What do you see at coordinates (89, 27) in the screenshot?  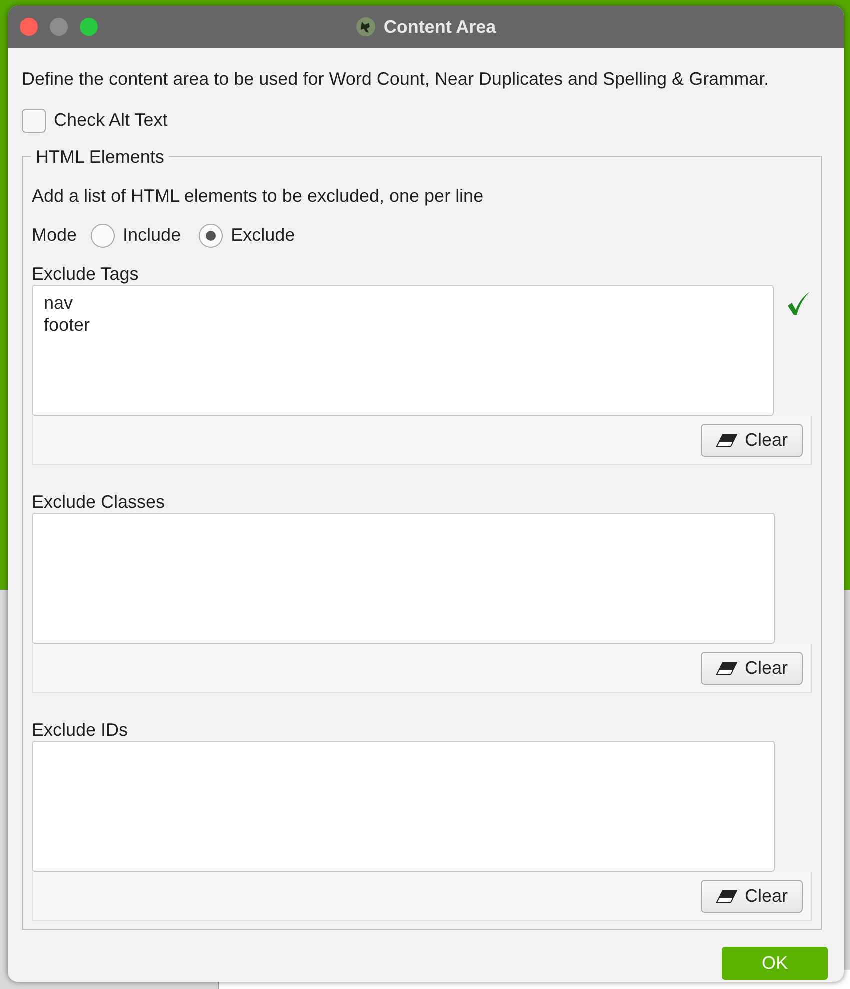 I see `zoom-button` at bounding box center [89, 27].